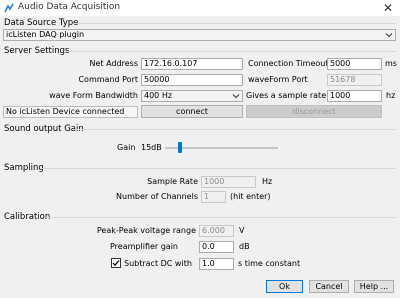  What do you see at coordinates (391, 95) in the screenshot?
I see `sample-rate-out-unit: hz` at bounding box center [391, 95].